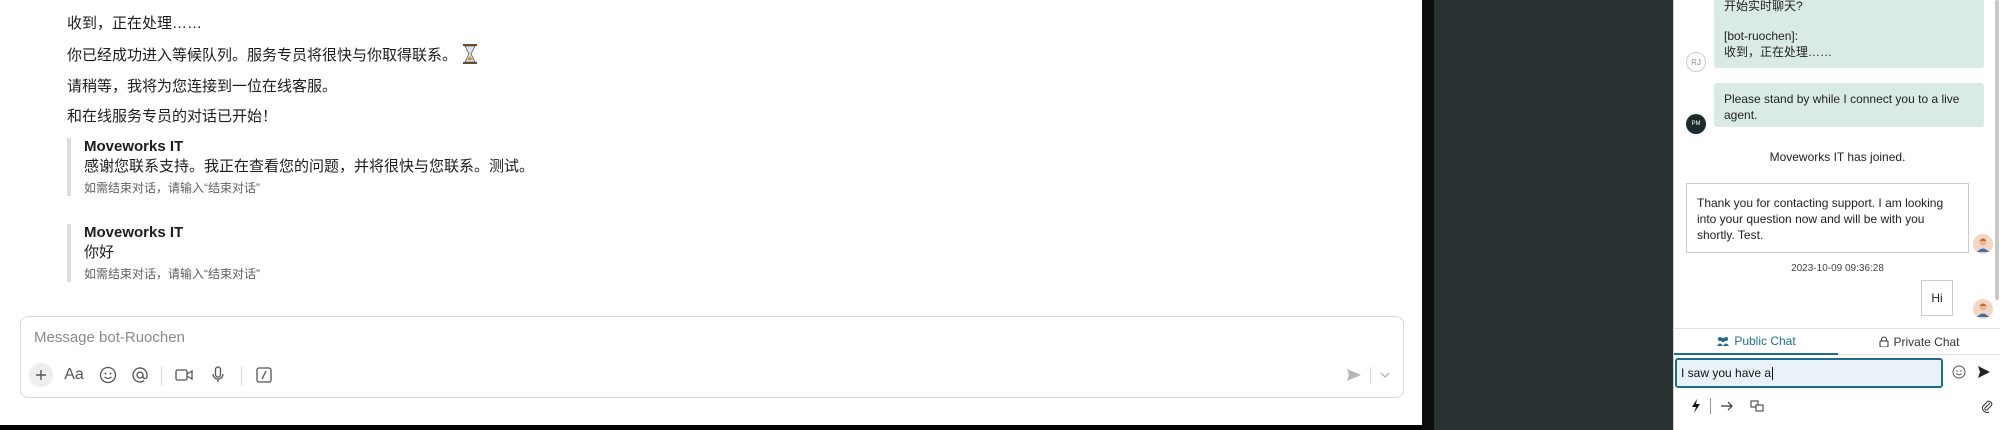 Image resolution: width=2000 pixels, height=430 pixels. What do you see at coordinates (1727, 406) in the screenshot?
I see `transfer-arrow-icon` at bounding box center [1727, 406].